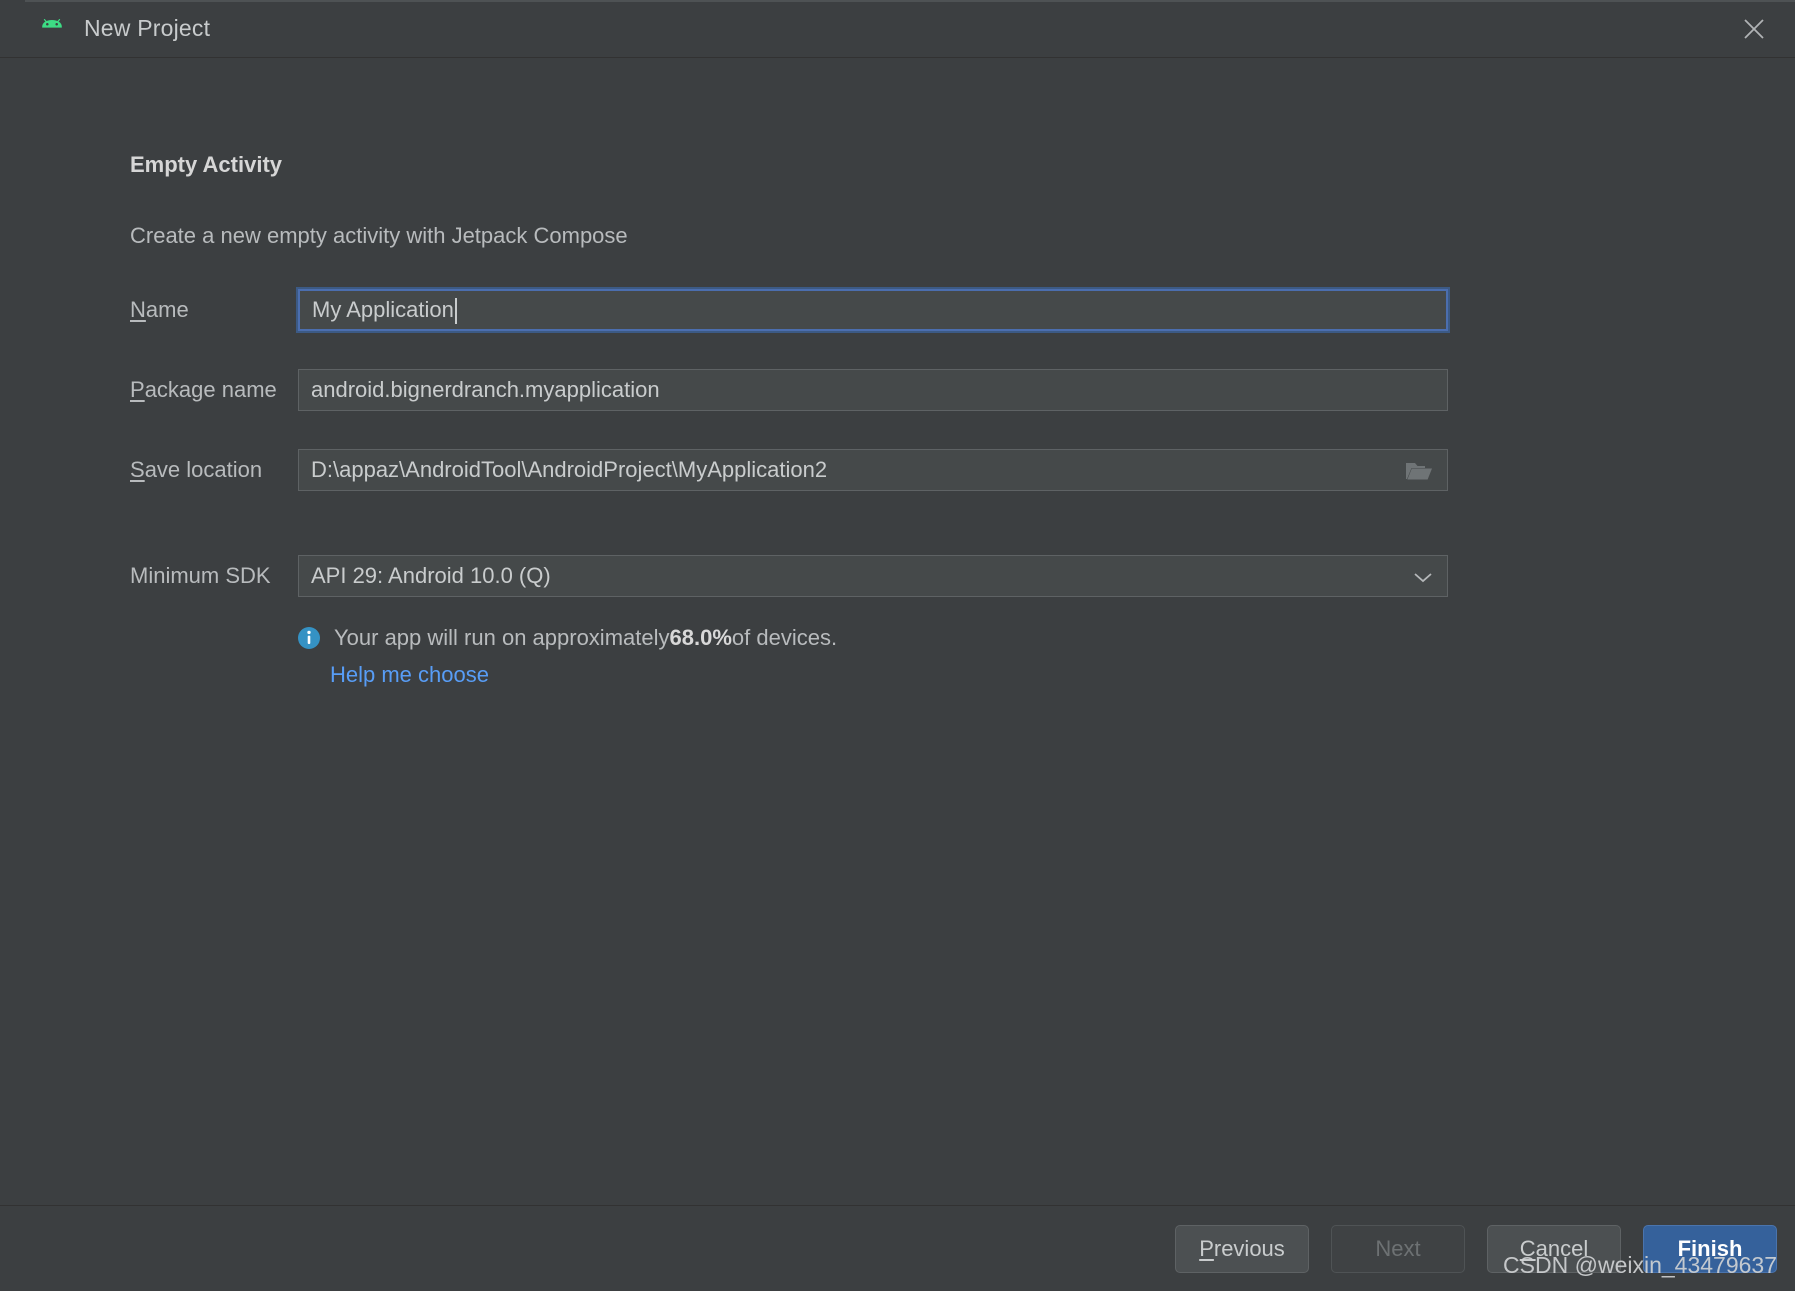  I want to click on save-location-input-wrap, so click(873, 470).